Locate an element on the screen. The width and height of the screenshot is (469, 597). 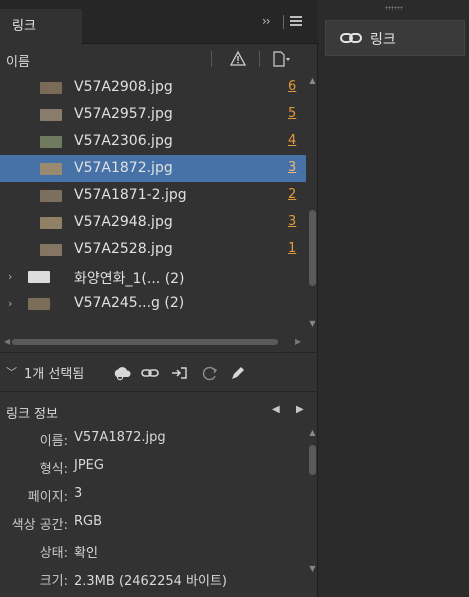
info-value: JPEG is located at coordinates (89, 465).